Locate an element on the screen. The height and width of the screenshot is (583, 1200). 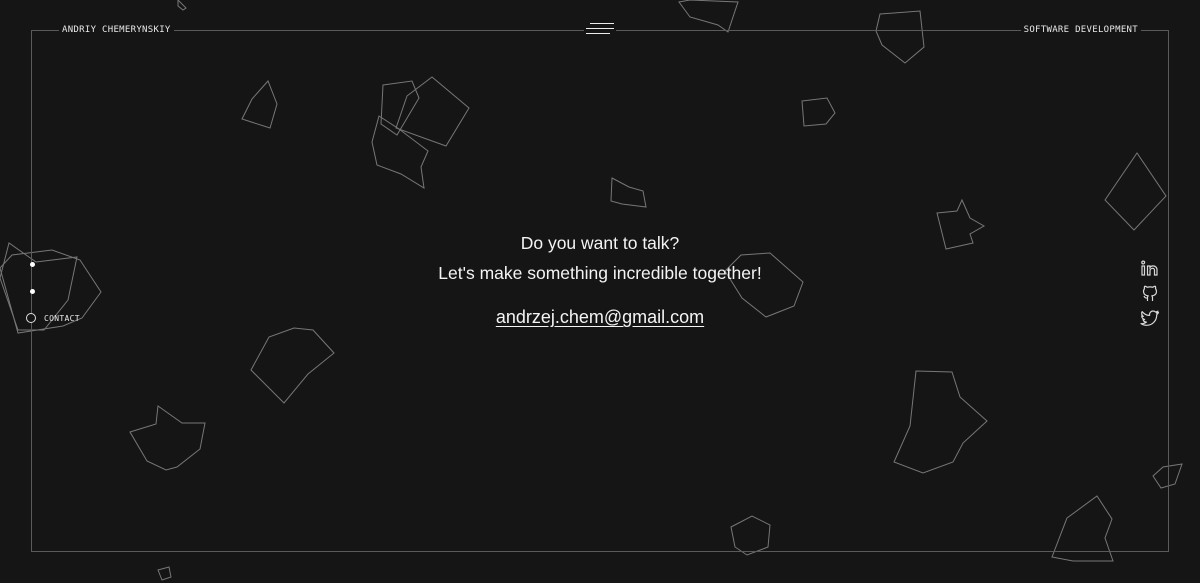
site-tagline: SOFTWARE DEVELOPMENT is located at coordinates (1080, 30).